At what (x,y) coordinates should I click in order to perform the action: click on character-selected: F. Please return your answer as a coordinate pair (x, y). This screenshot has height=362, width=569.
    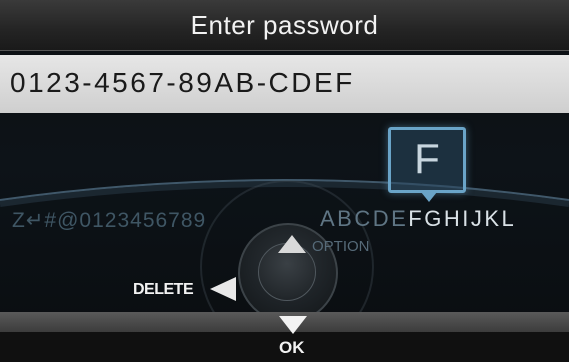
    Looking at the image, I should click on (416, 218).